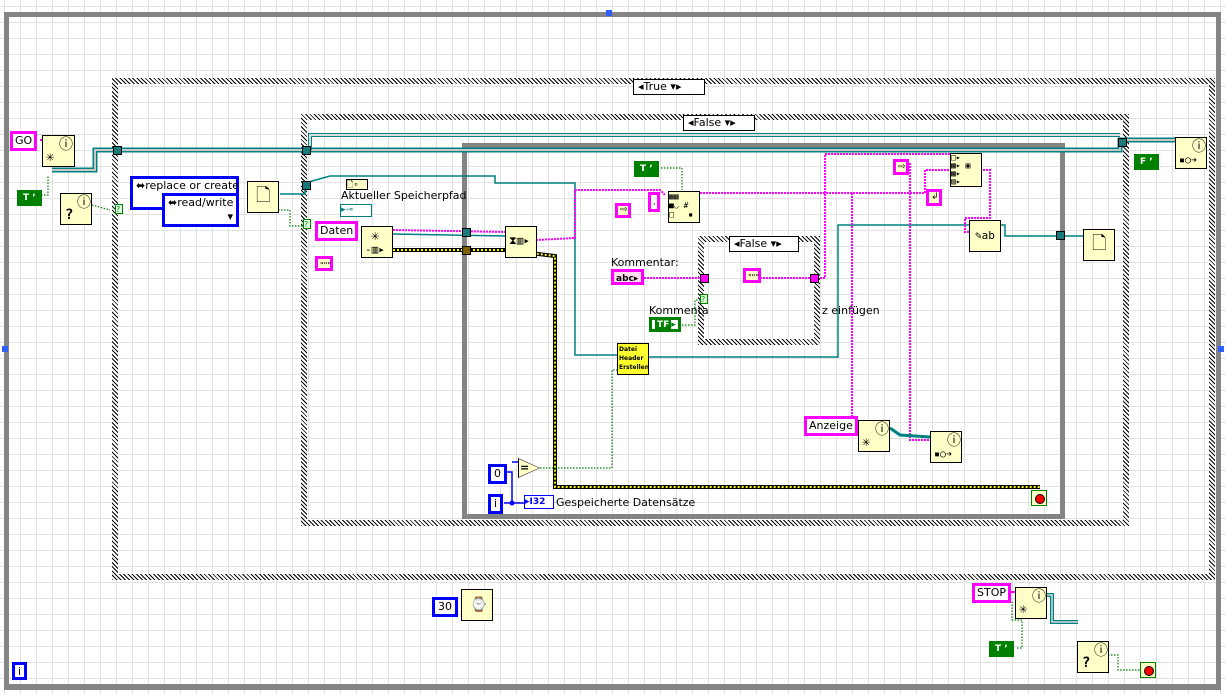 Image resolution: width=1226 pixels, height=694 pixels. I want to click on anzeige-string-constant: Anzeige, so click(831, 426).